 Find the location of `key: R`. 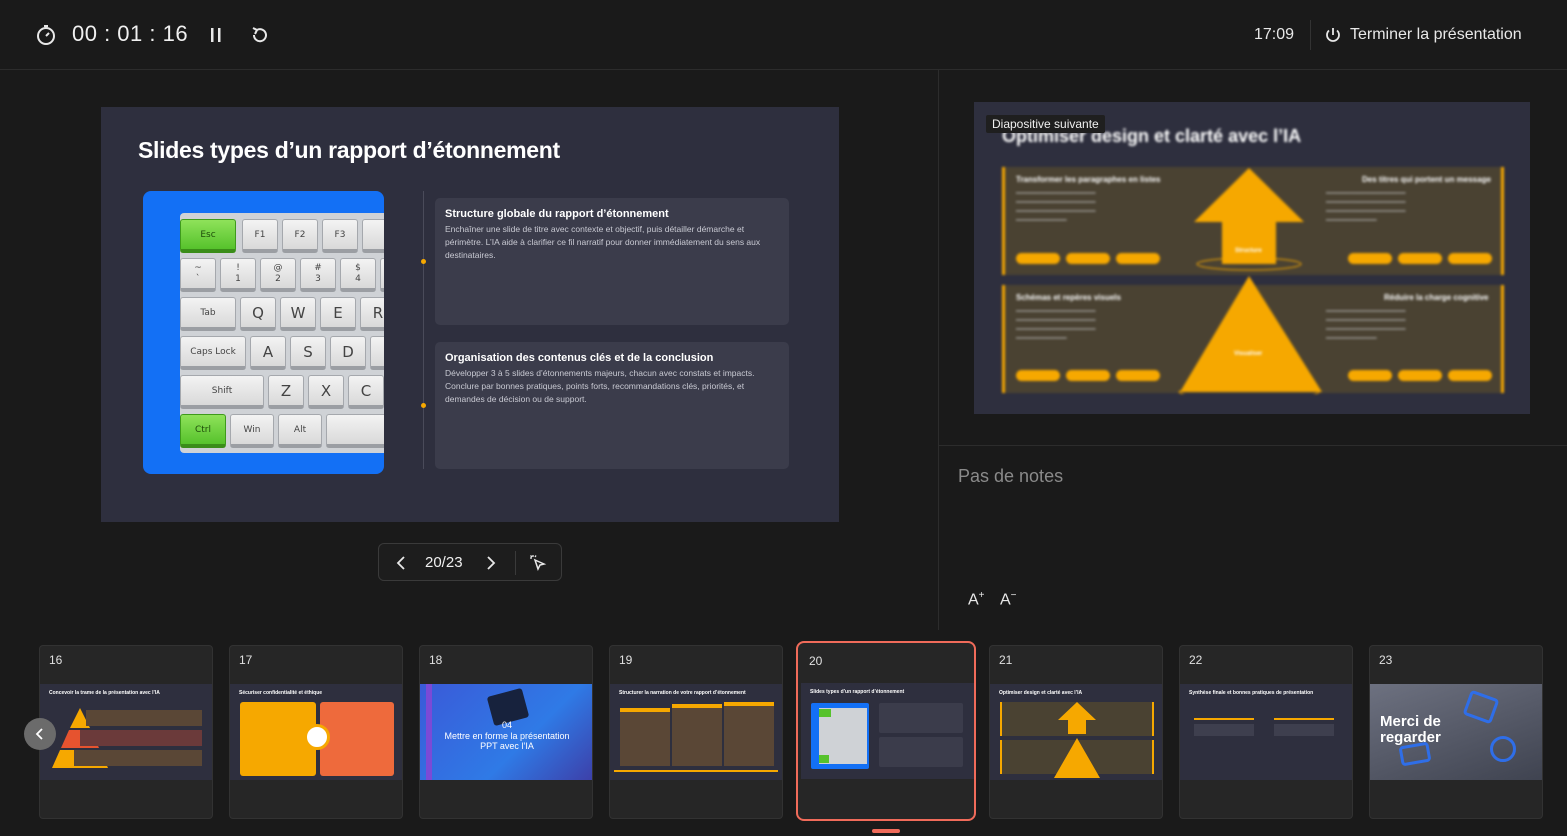

key: R is located at coordinates (372, 314).